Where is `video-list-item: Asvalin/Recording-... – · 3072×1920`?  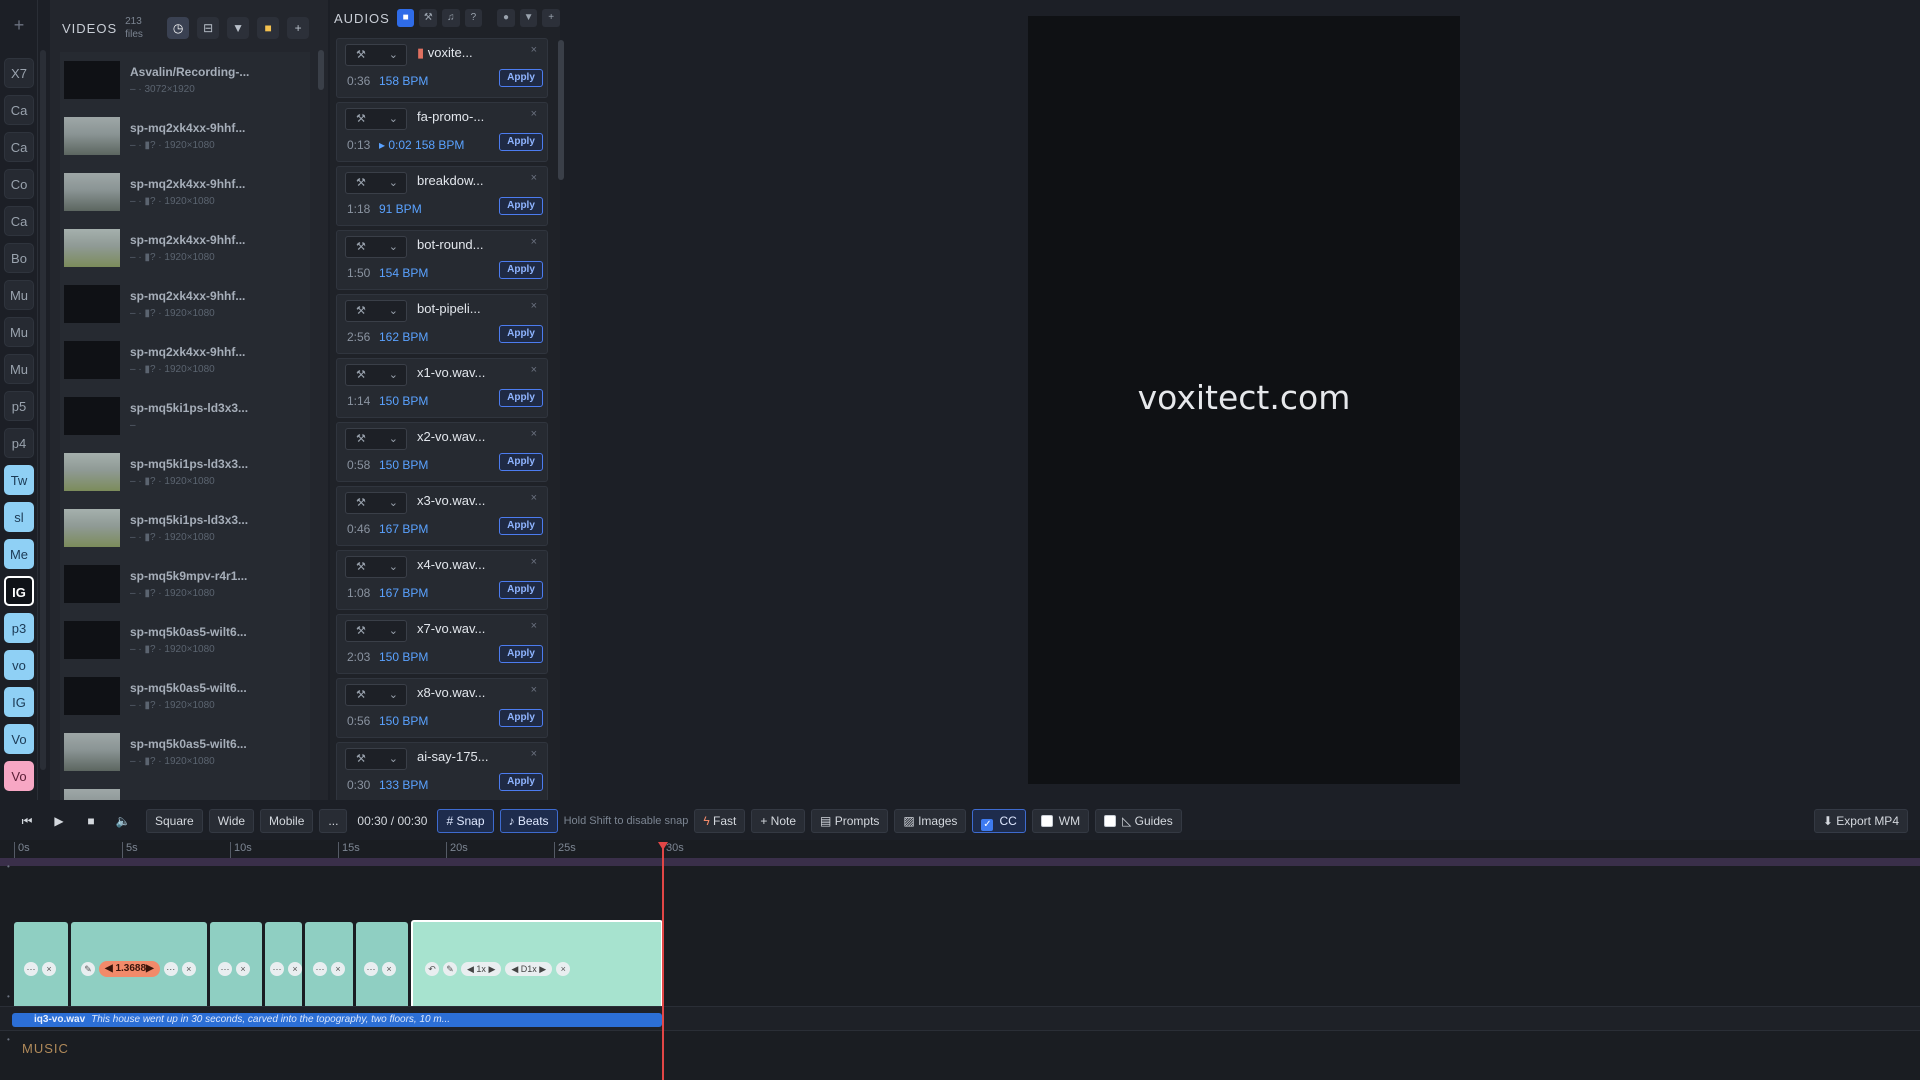
video-list-item: Asvalin/Recording-... – · 3072×1920 is located at coordinates (185, 80).